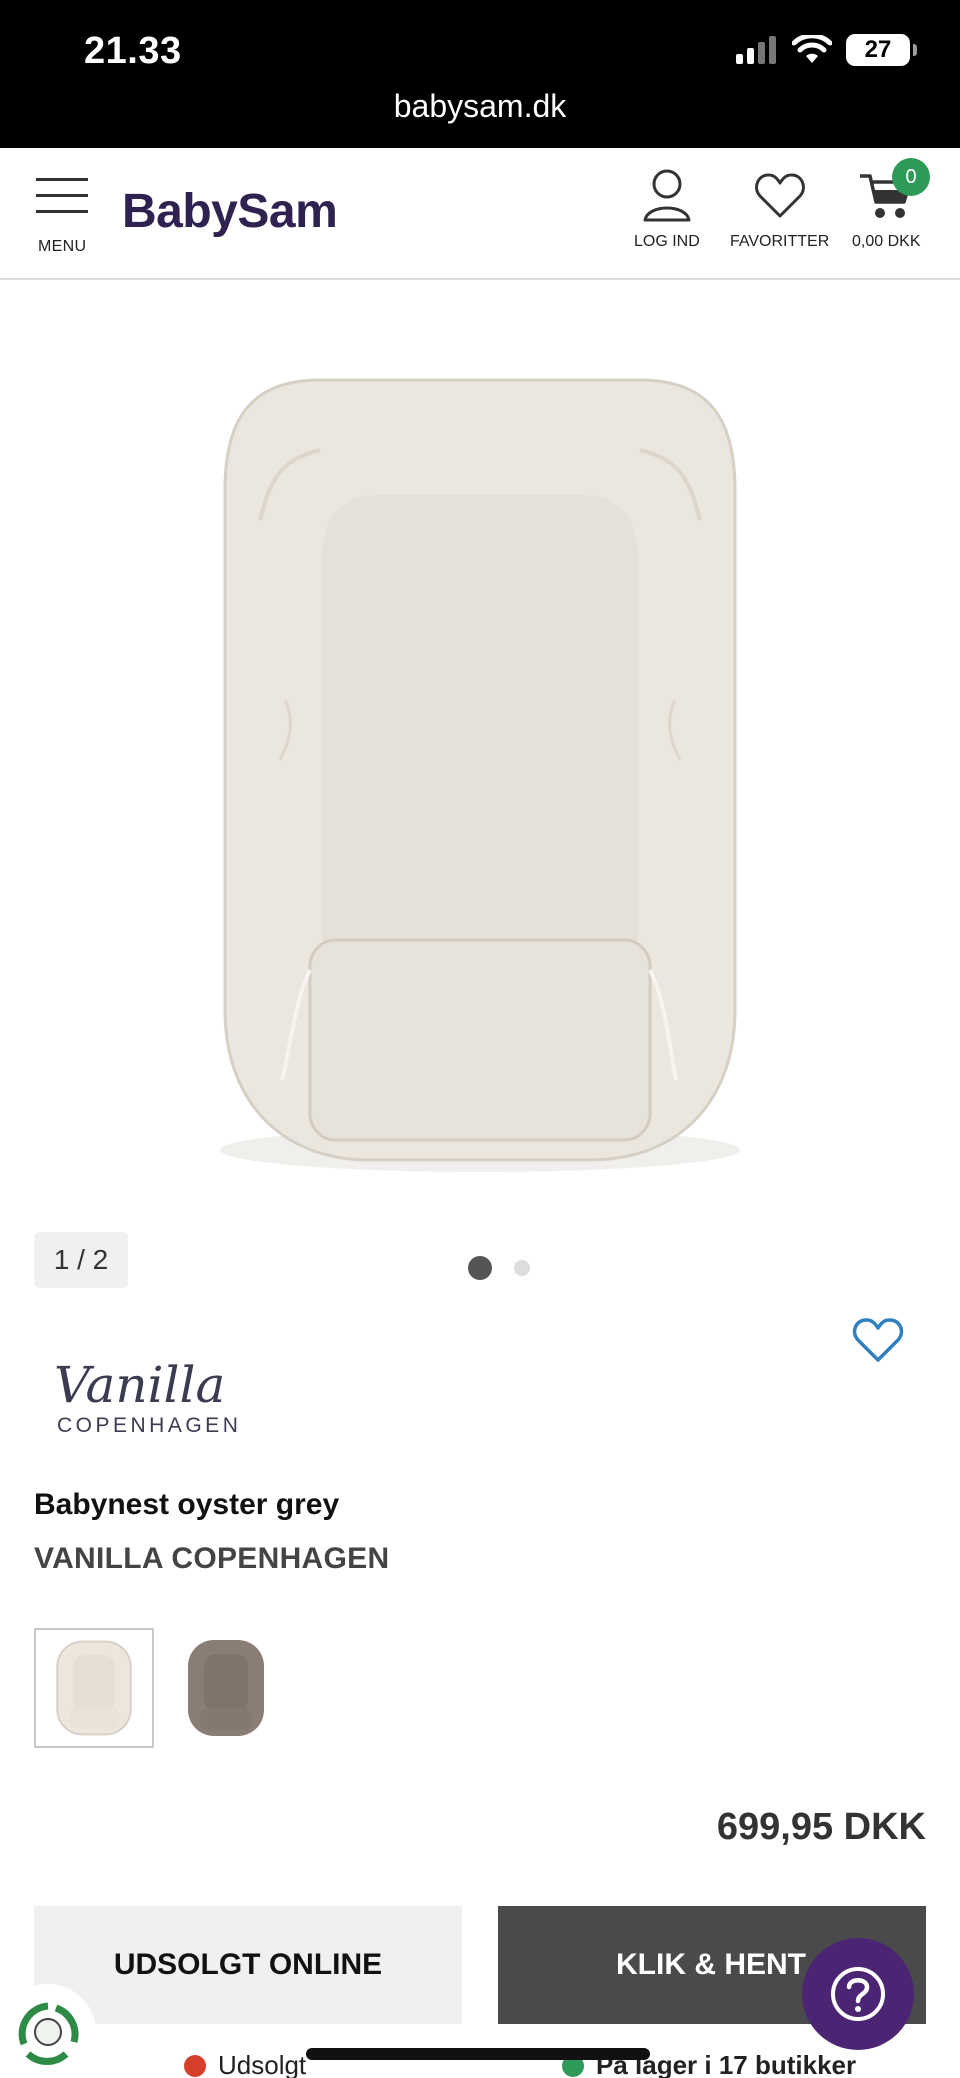 The width and height of the screenshot is (960, 2078). I want to click on signal-icon, so click(756, 50).